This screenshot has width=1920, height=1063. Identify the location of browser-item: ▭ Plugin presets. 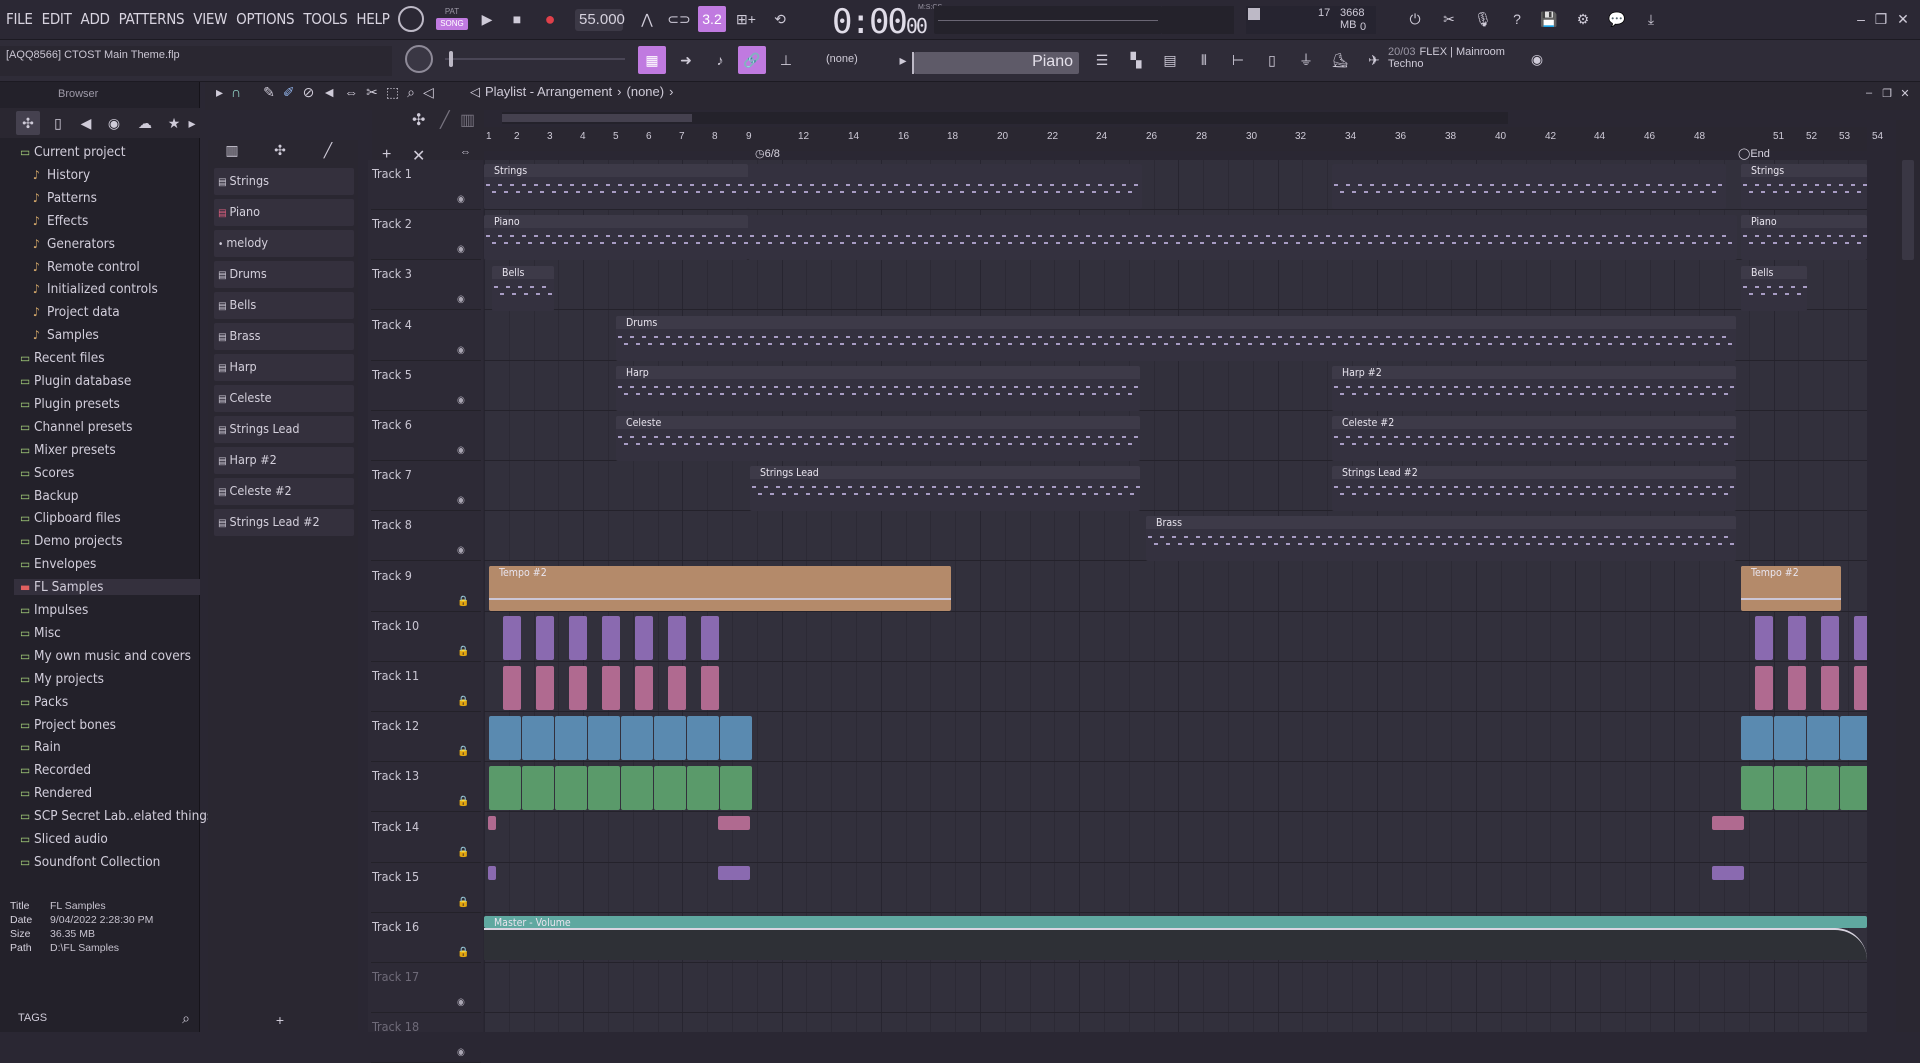
(70, 404).